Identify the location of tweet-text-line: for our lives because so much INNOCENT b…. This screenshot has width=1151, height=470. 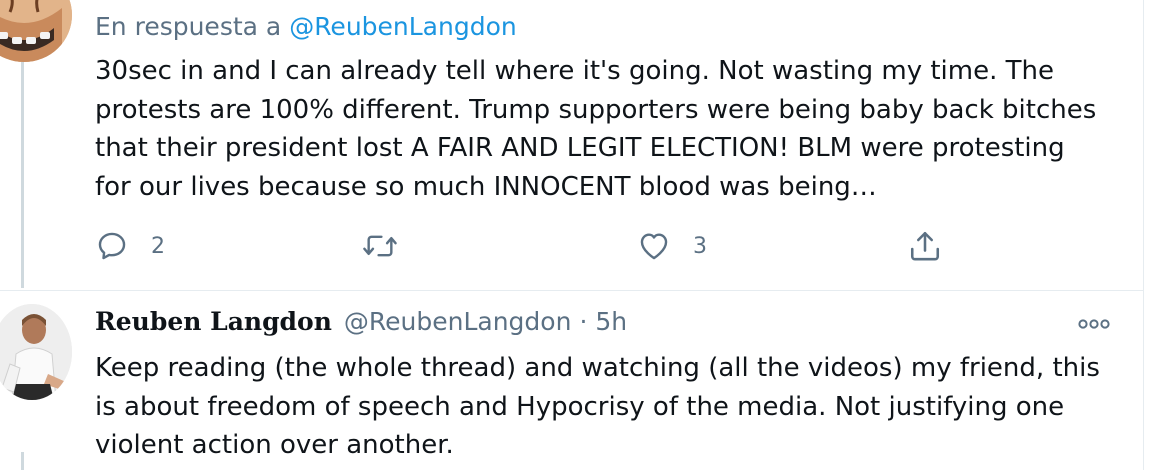
(486, 186).